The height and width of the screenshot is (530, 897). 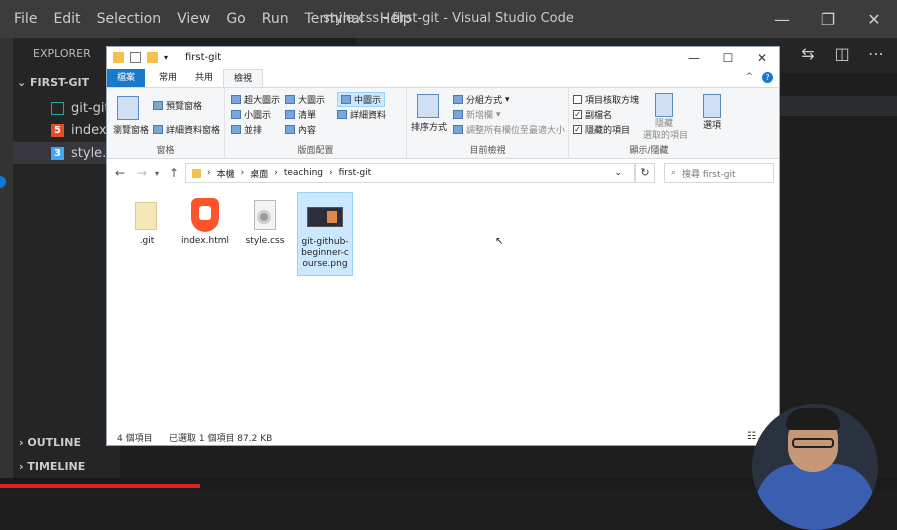 I want to click on folder-label: FIRST-GIT, so click(x=60, y=82).